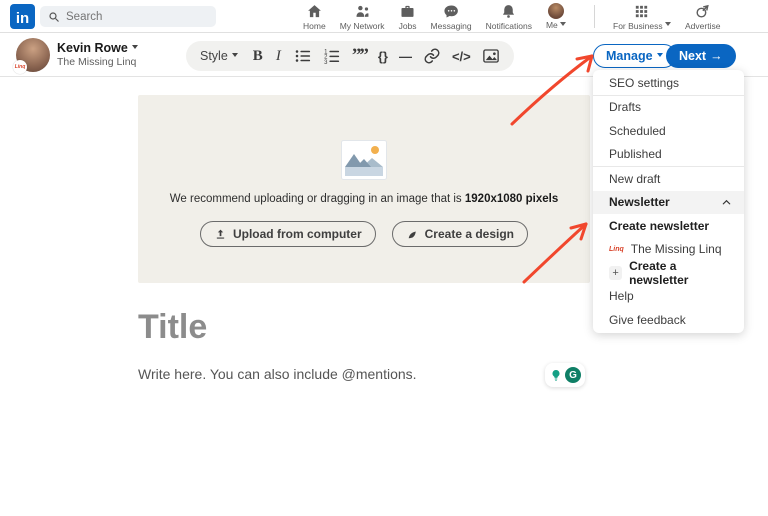 The image size is (768, 516). Describe the element at coordinates (172, 327) in the screenshot. I see `article-title-input: Title` at that location.